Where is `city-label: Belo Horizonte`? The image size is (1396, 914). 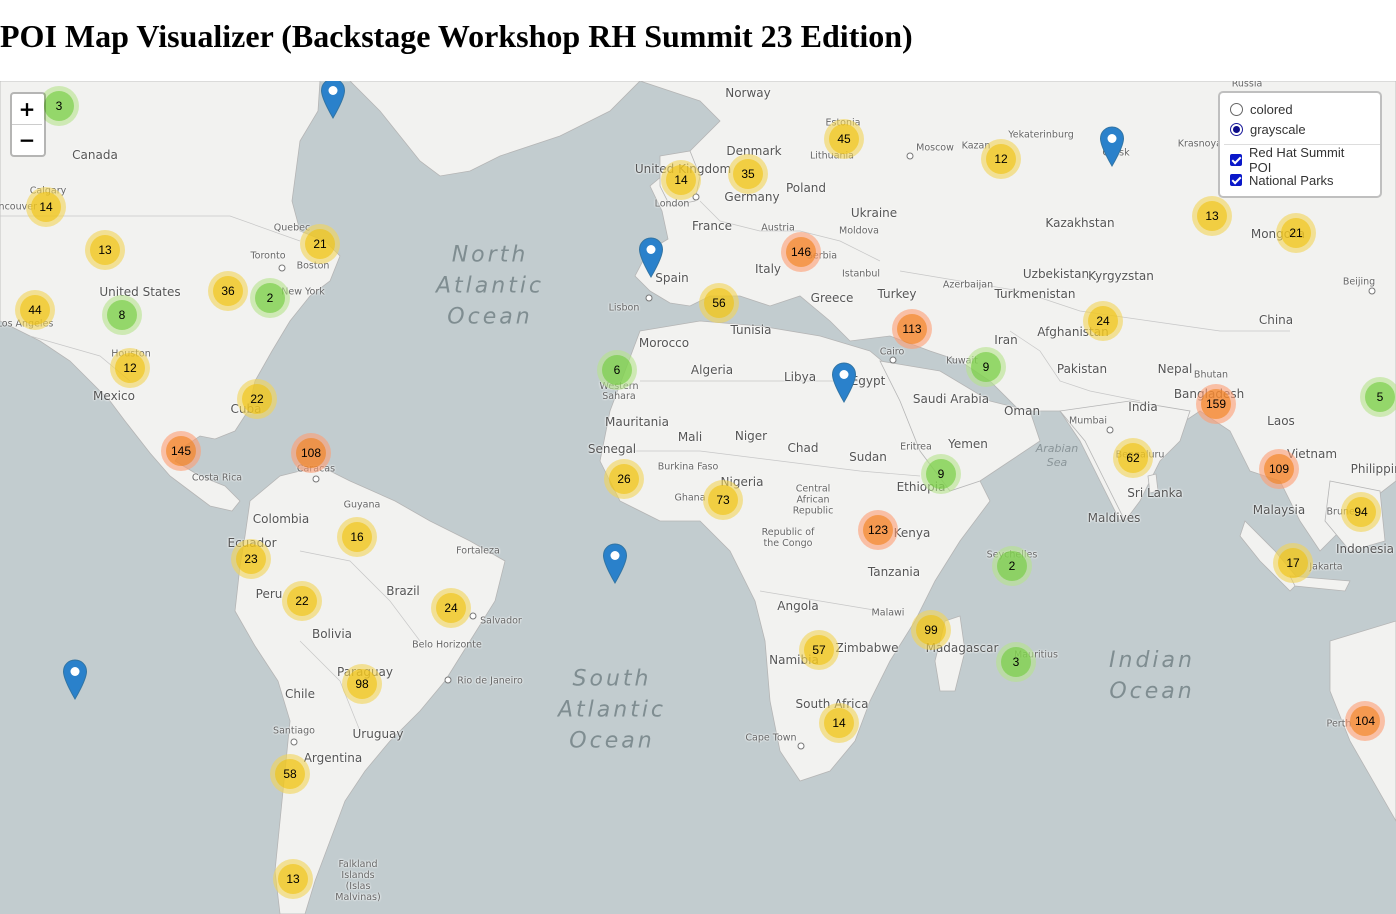 city-label: Belo Horizonte is located at coordinates (447, 645).